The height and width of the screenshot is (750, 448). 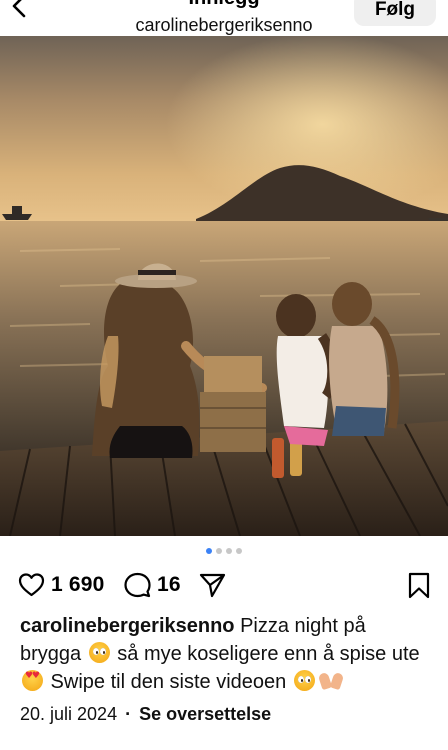 I want to click on caption-text-3: Swipe til den siste videoen, so click(x=168, y=682).